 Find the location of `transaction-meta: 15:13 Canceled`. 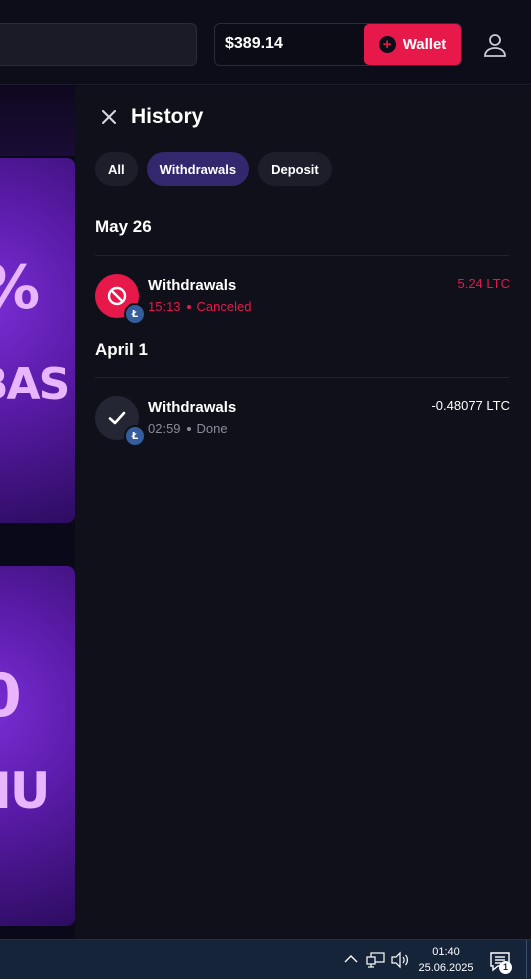

transaction-meta: 15:13 Canceled is located at coordinates (199, 306).